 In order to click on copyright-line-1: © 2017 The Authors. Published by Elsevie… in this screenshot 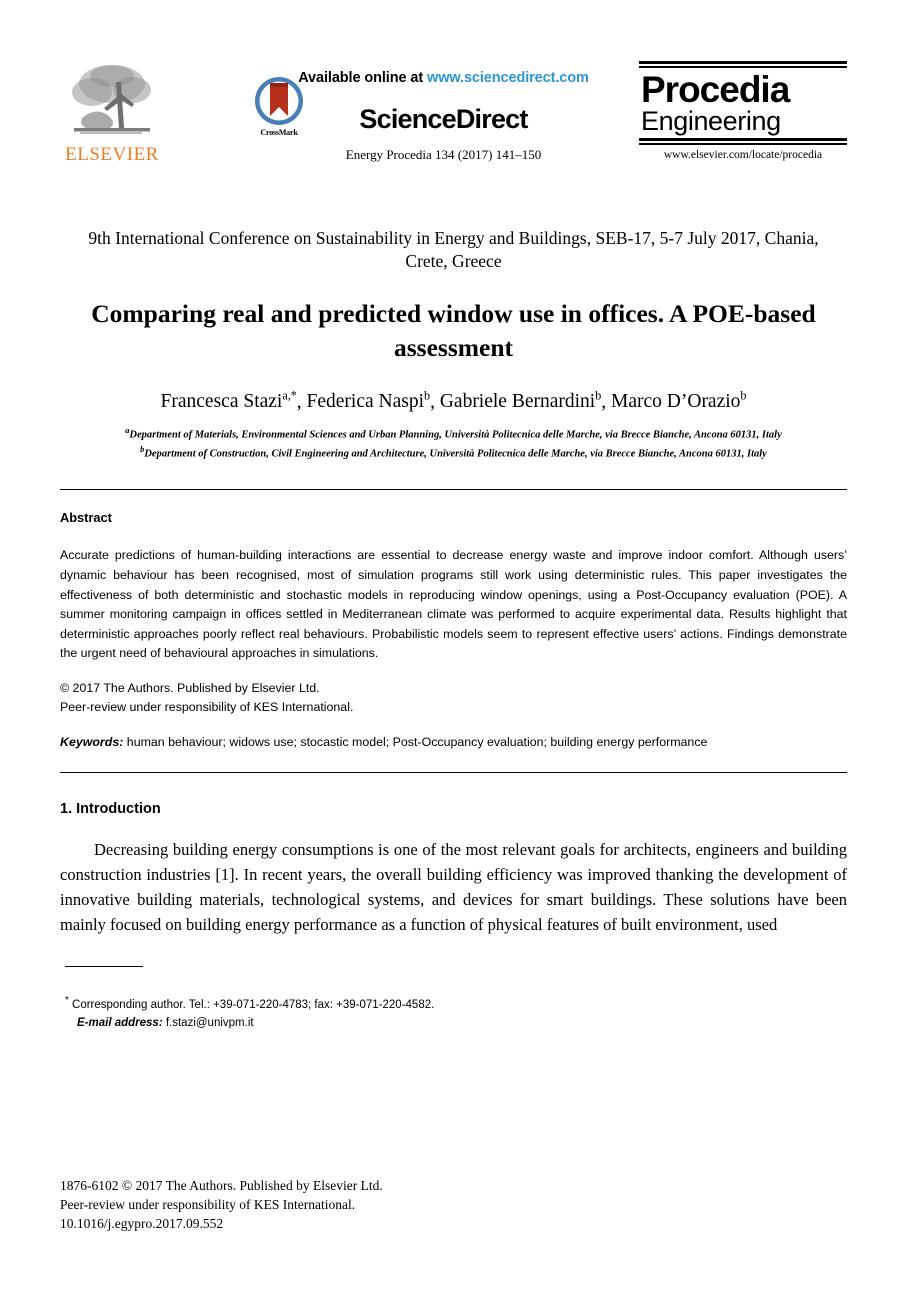, I will do `click(190, 687)`.